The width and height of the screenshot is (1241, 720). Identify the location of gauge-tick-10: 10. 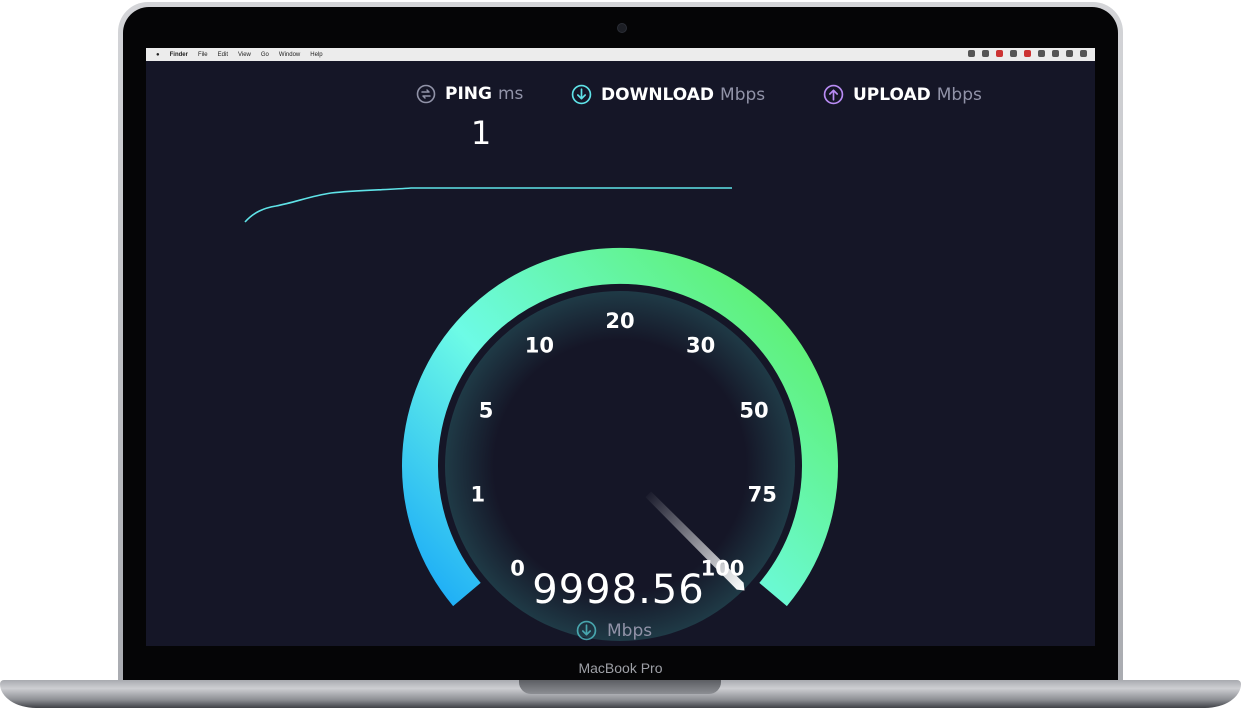
(539, 345).